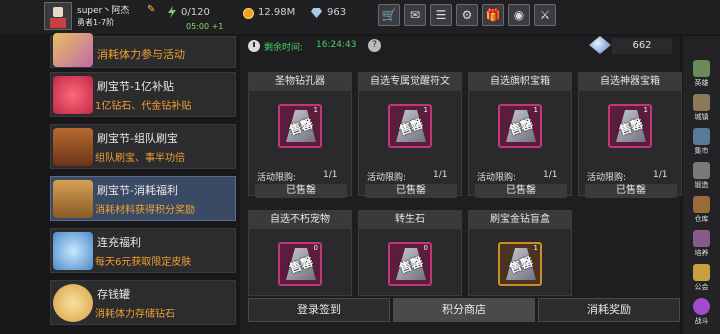  Describe the element at coordinates (520, 264) in the screenshot. I see `blind-box-icon: 1 售罄` at that location.